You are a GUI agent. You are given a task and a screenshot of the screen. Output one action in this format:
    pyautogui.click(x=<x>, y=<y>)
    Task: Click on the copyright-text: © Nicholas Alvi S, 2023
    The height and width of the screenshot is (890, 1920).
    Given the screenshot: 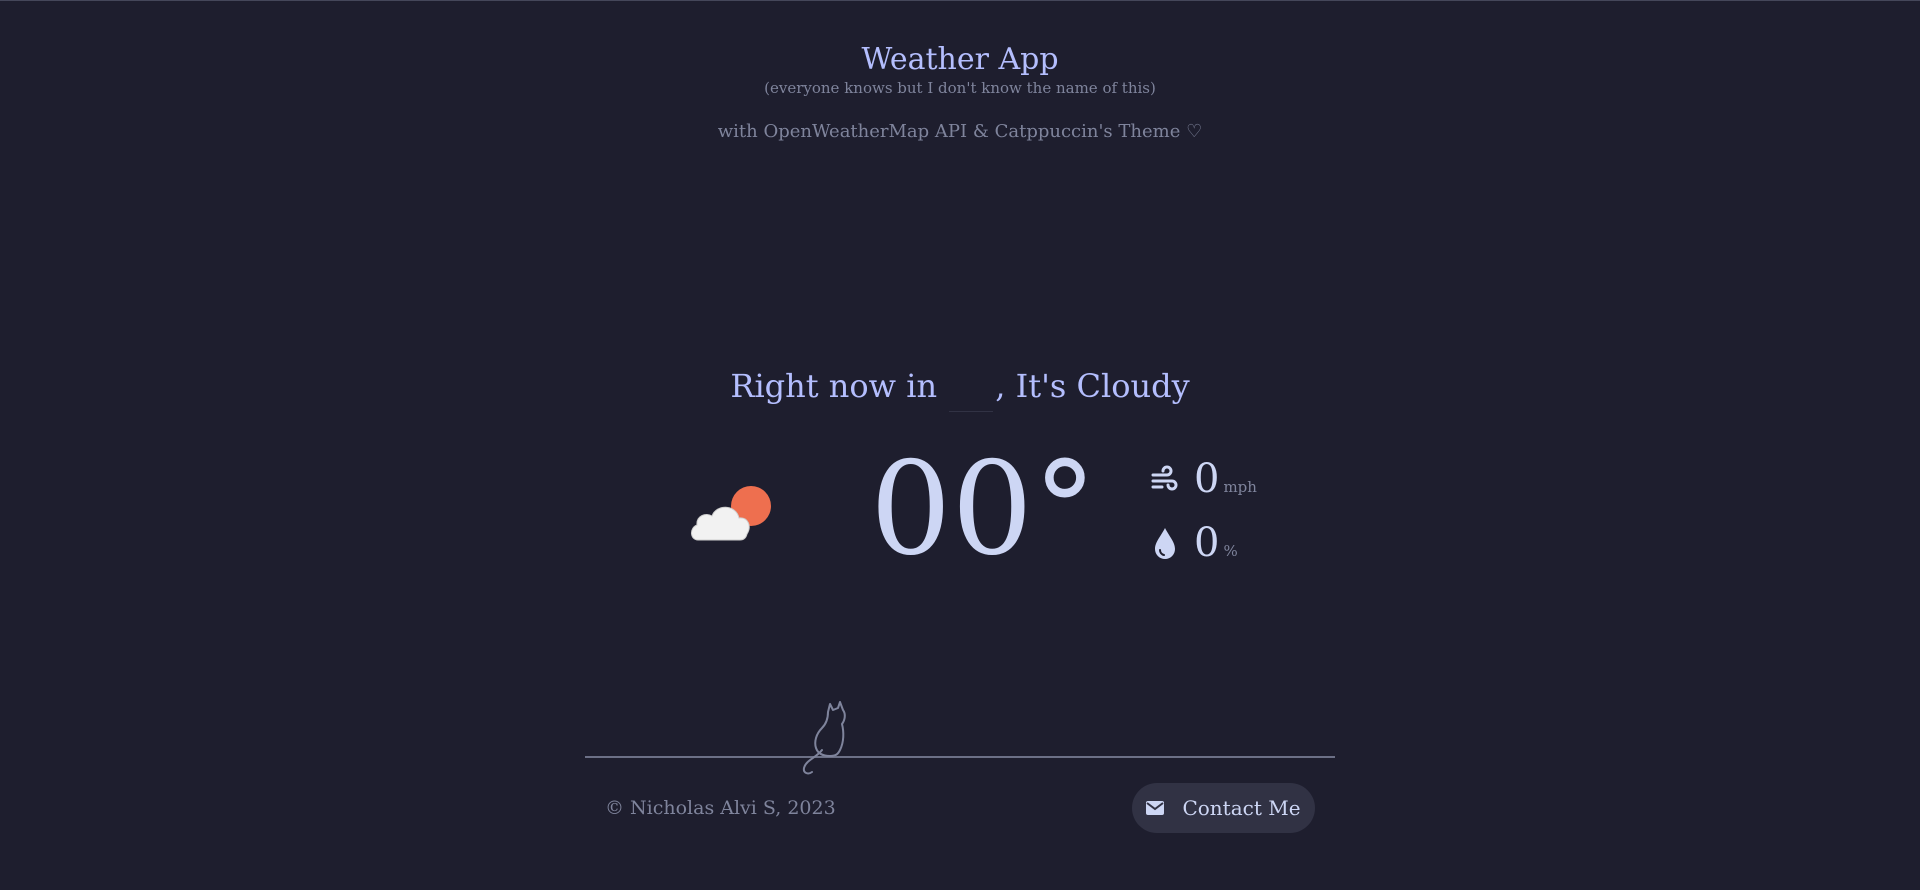 What is the action you would take?
    pyautogui.click(x=720, y=808)
    